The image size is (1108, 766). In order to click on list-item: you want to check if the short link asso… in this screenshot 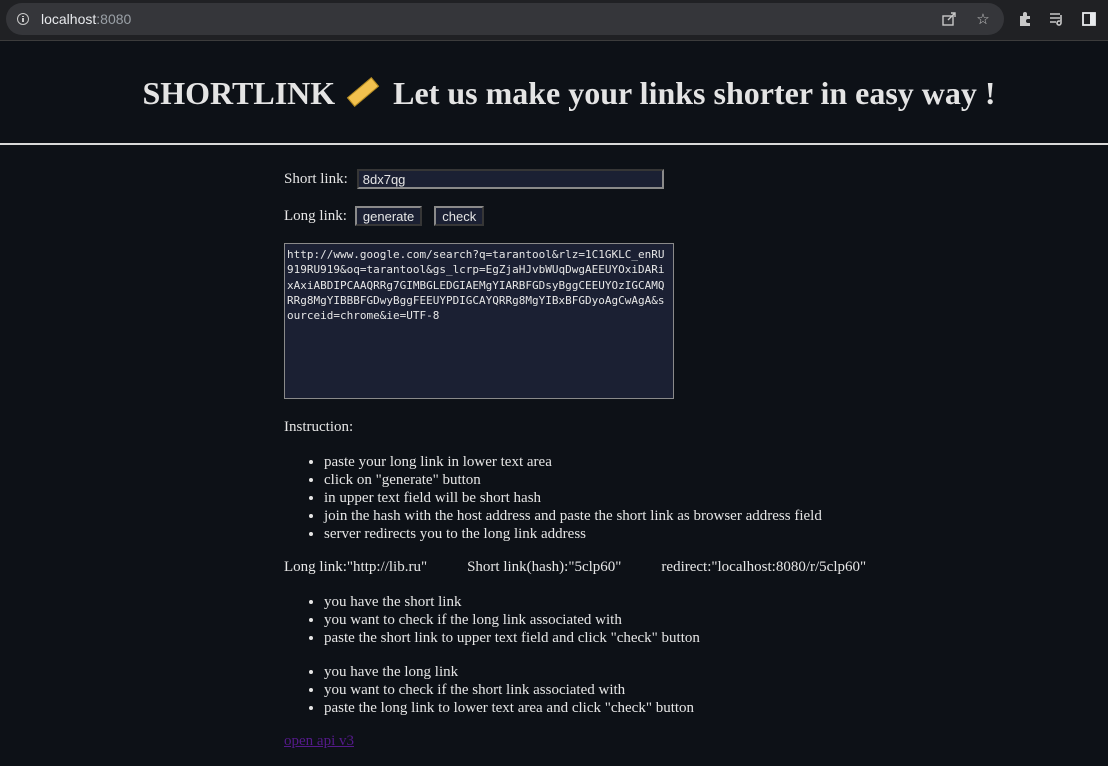, I will do `click(704, 690)`.